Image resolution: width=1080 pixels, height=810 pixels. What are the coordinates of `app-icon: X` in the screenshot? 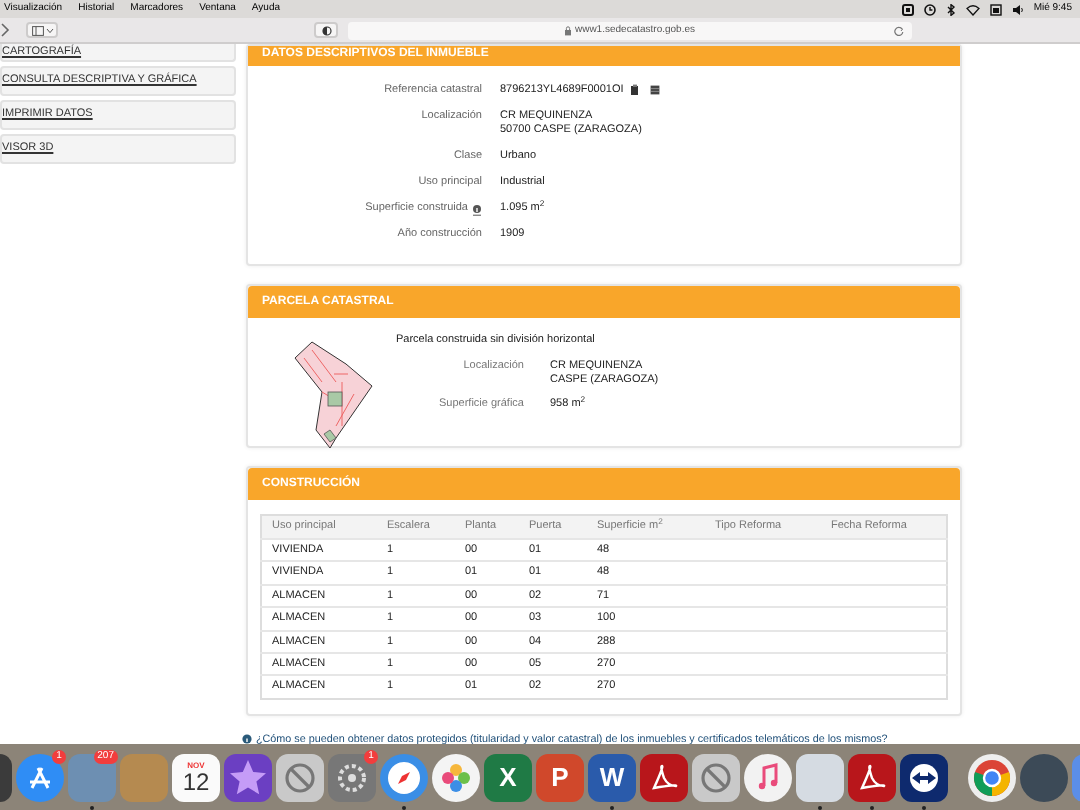 It's located at (508, 777).